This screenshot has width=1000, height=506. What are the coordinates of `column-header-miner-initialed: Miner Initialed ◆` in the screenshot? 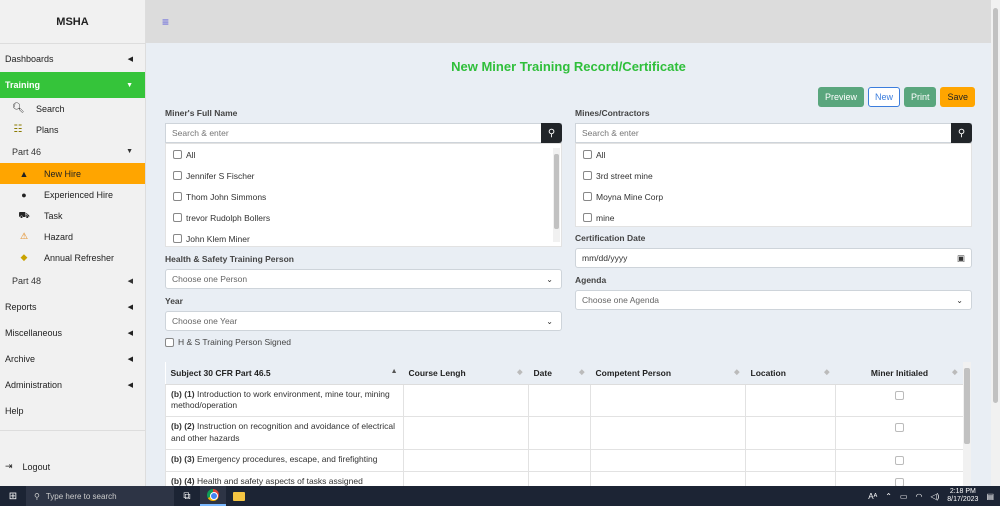 It's located at (899, 373).